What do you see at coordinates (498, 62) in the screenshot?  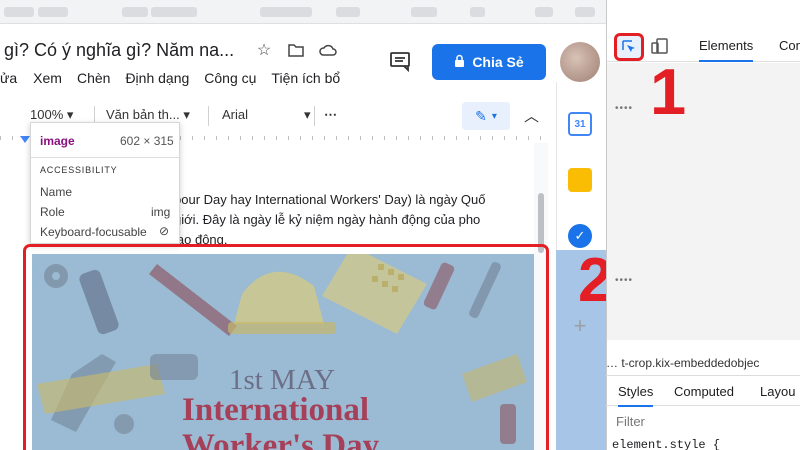 I see `share-label: Chia Sẻ` at bounding box center [498, 62].